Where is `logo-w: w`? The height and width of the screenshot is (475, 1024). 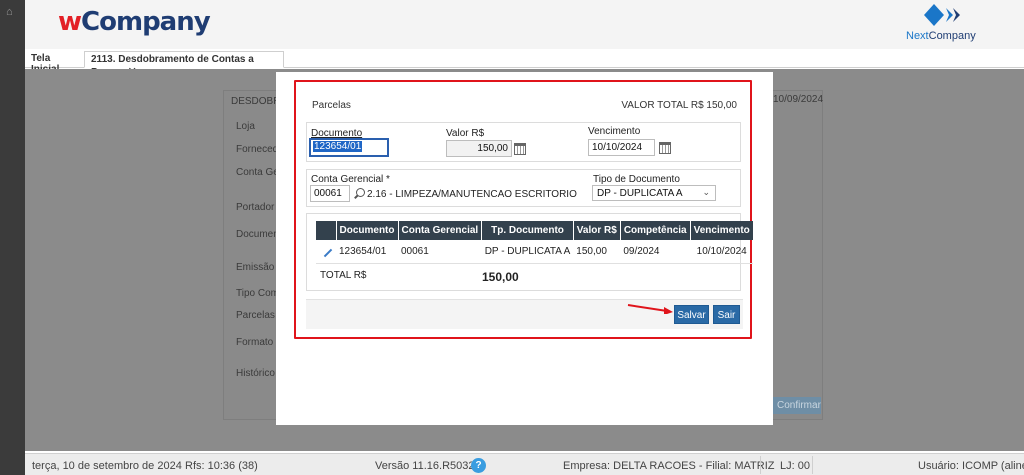 logo-w: w is located at coordinates (70, 22).